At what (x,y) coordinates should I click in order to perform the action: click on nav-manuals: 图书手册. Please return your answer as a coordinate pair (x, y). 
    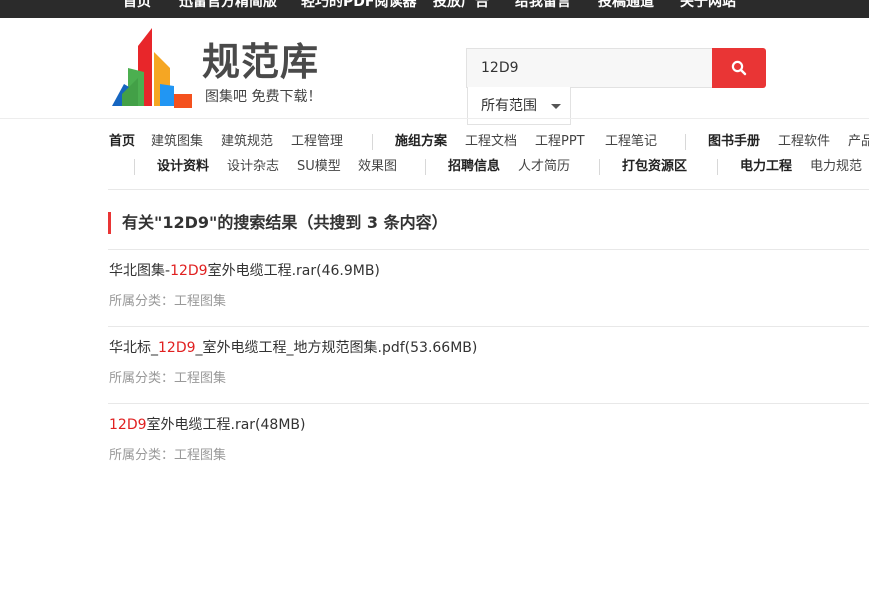
    Looking at the image, I should click on (734, 142).